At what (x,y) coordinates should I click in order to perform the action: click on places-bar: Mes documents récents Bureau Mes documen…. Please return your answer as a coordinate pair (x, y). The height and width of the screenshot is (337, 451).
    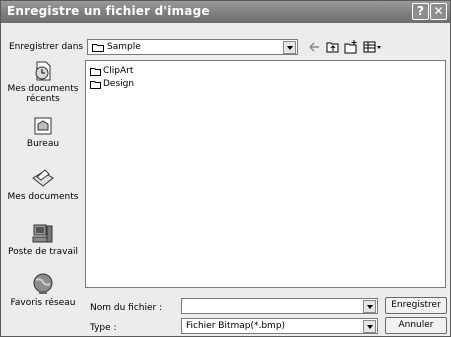
    Looking at the image, I should click on (43, 187).